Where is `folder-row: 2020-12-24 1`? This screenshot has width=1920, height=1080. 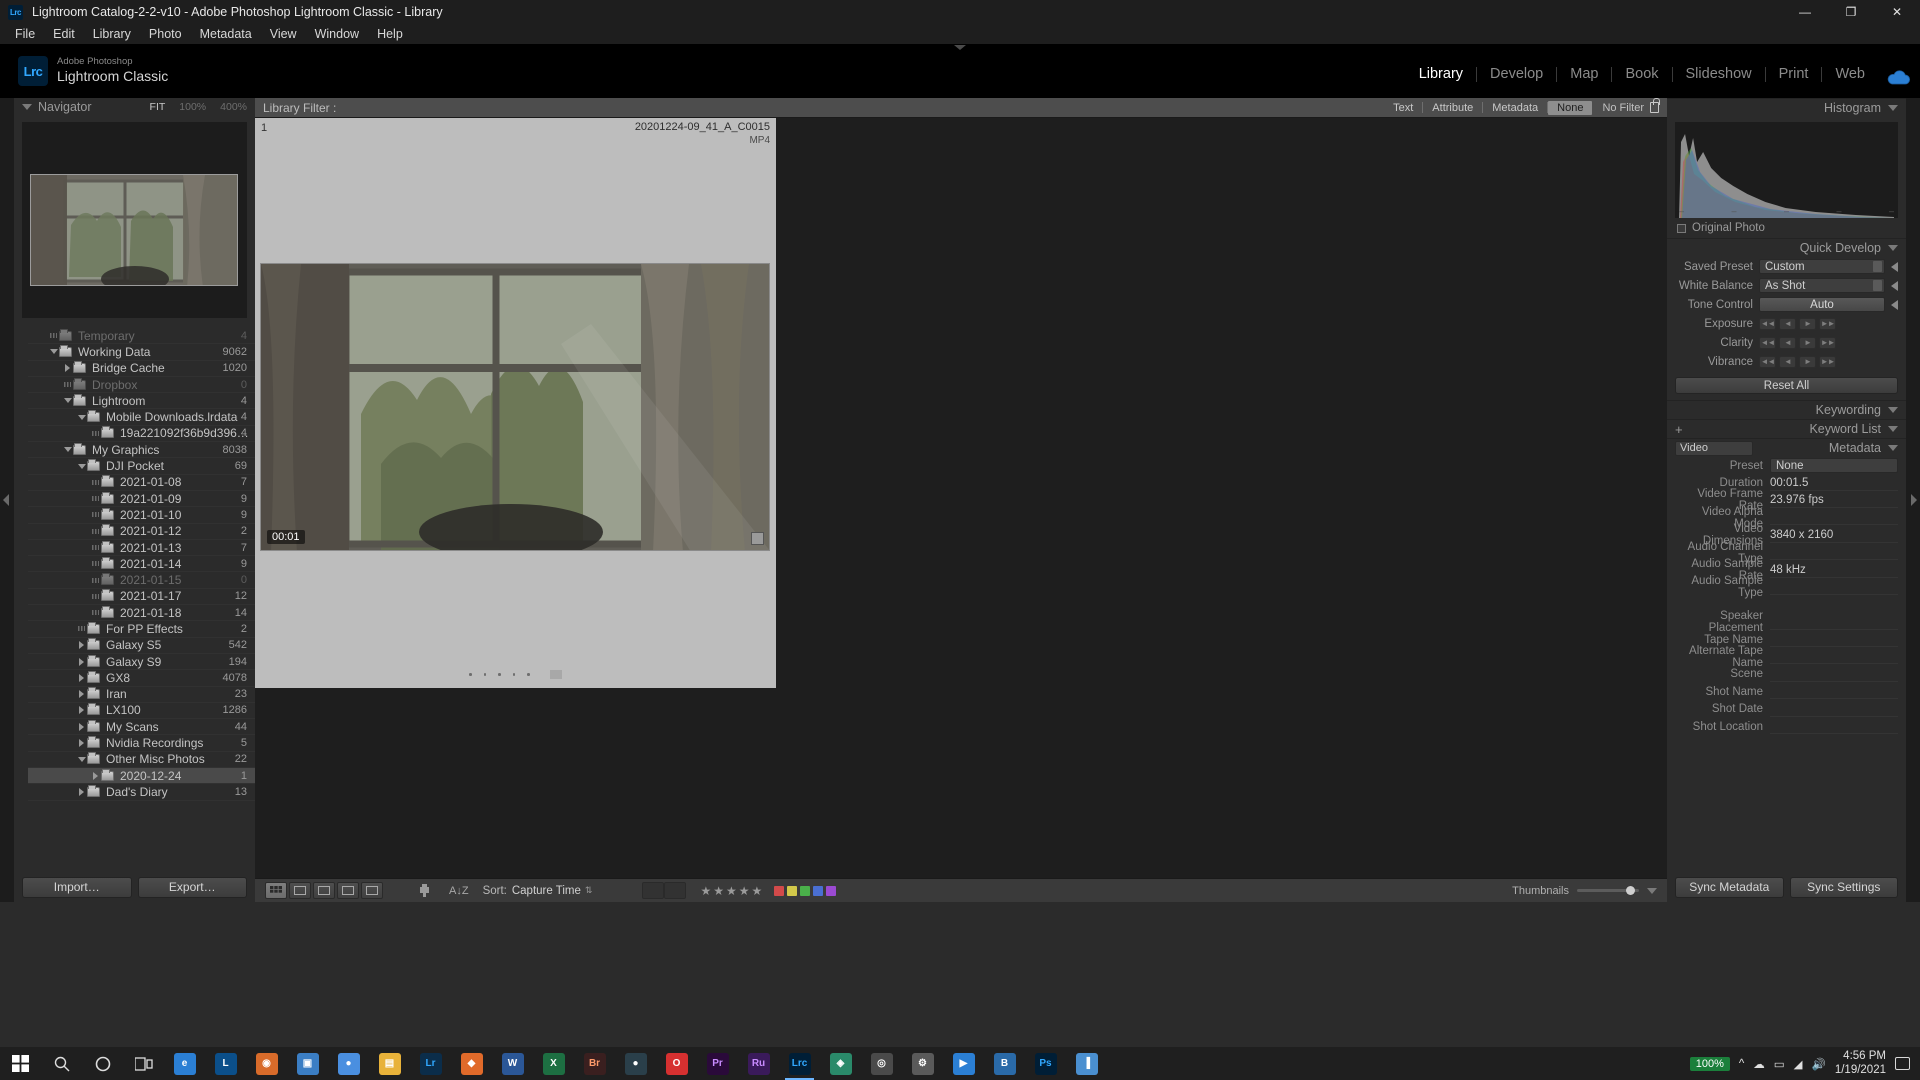 folder-row: 2020-12-24 1 is located at coordinates (141, 776).